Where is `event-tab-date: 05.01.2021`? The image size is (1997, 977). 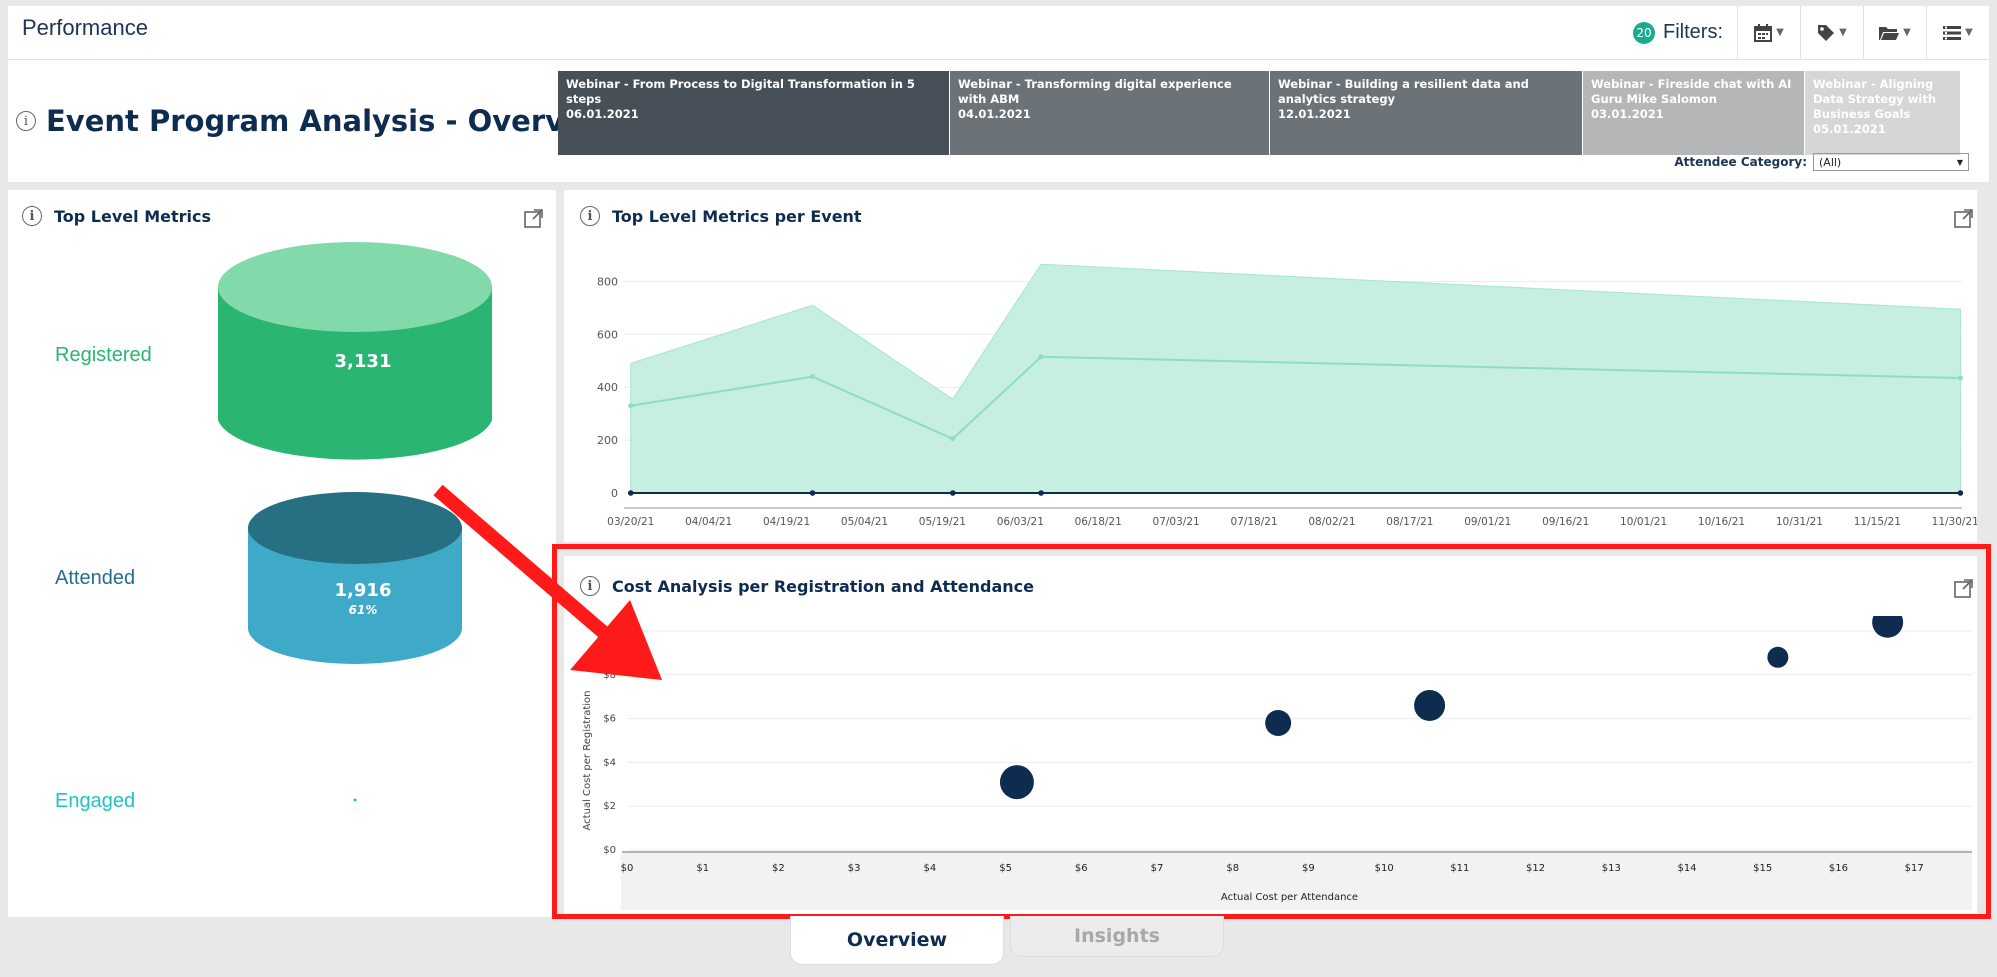
event-tab-date: 05.01.2021 is located at coordinates (1849, 129).